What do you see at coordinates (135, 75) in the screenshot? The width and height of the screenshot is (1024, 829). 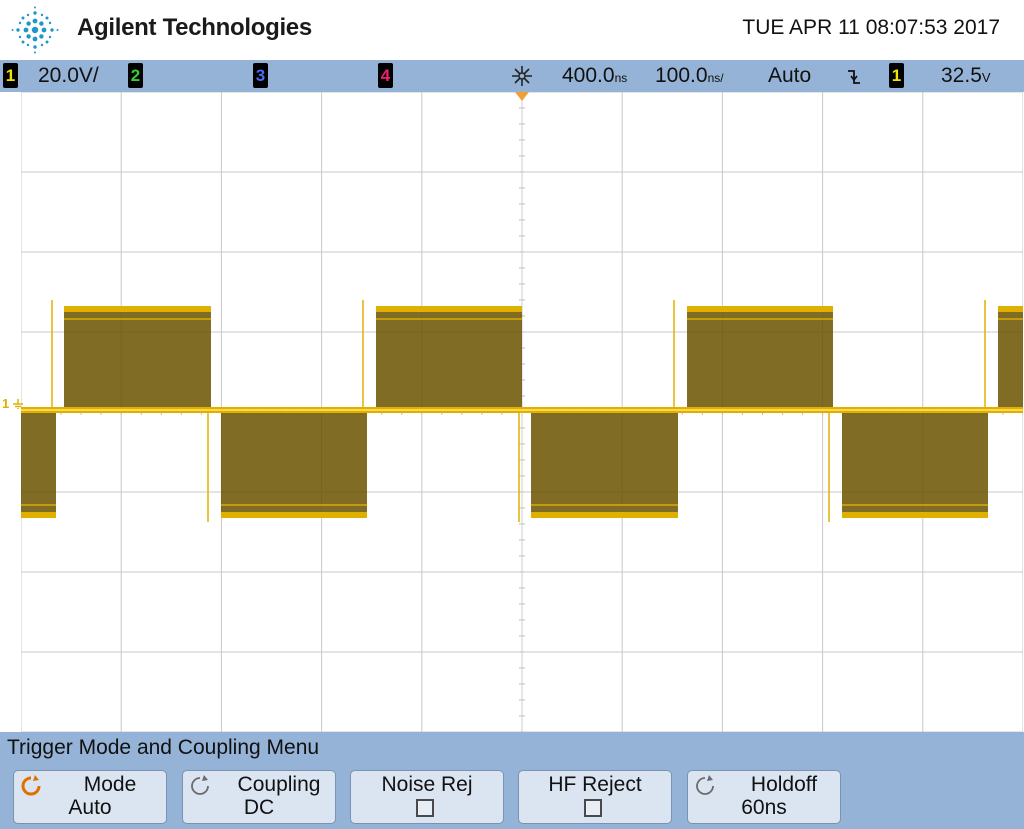 I see `channel-2-badge: 2` at bounding box center [135, 75].